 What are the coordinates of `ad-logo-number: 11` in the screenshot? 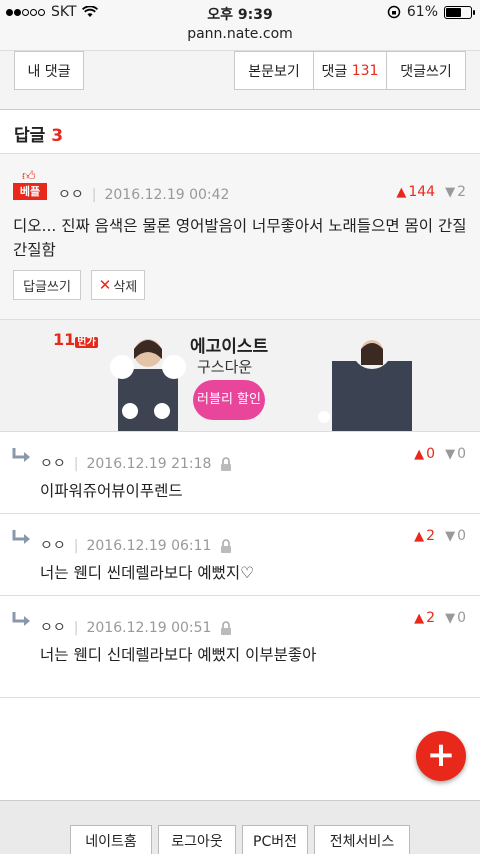 It's located at (64, 339).